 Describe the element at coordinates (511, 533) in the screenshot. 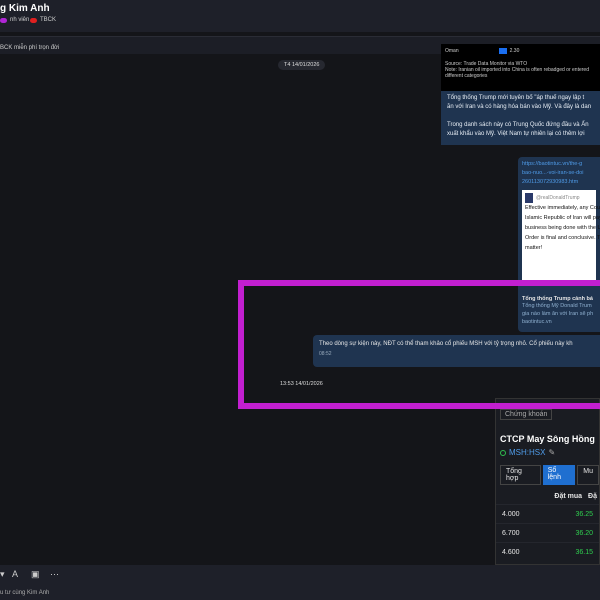

I see `vol: 6.700` at that location.